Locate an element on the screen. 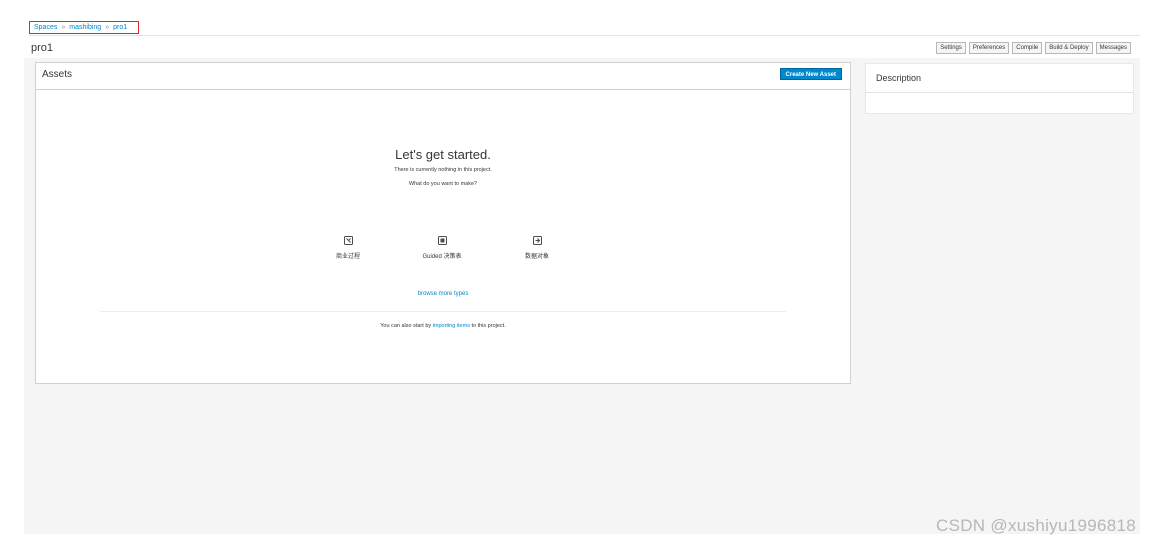 Image resolution: width=1150 pixels, height=544 pixels. asset-type-label: 数据对象 is located at coordinates (536, 257).